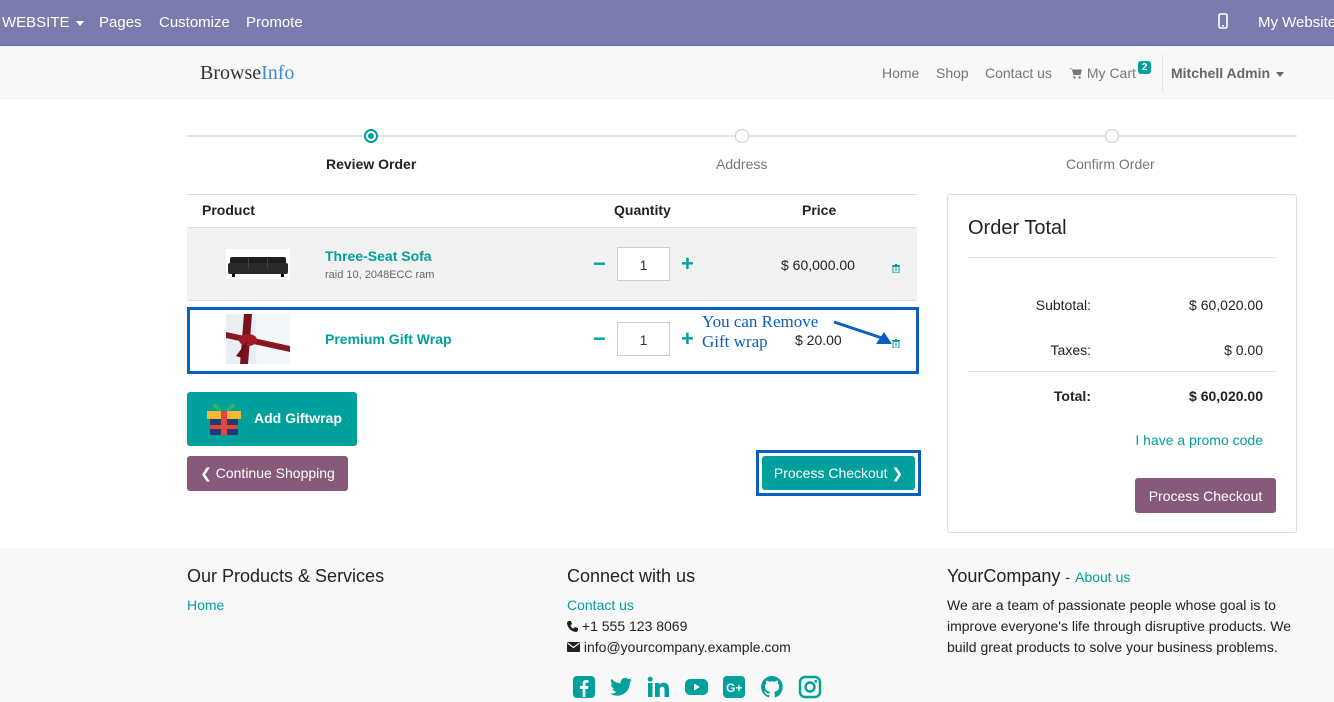  I want to click on process-checkout-button-sidebar: Process Checkout, so click(1205, 495).